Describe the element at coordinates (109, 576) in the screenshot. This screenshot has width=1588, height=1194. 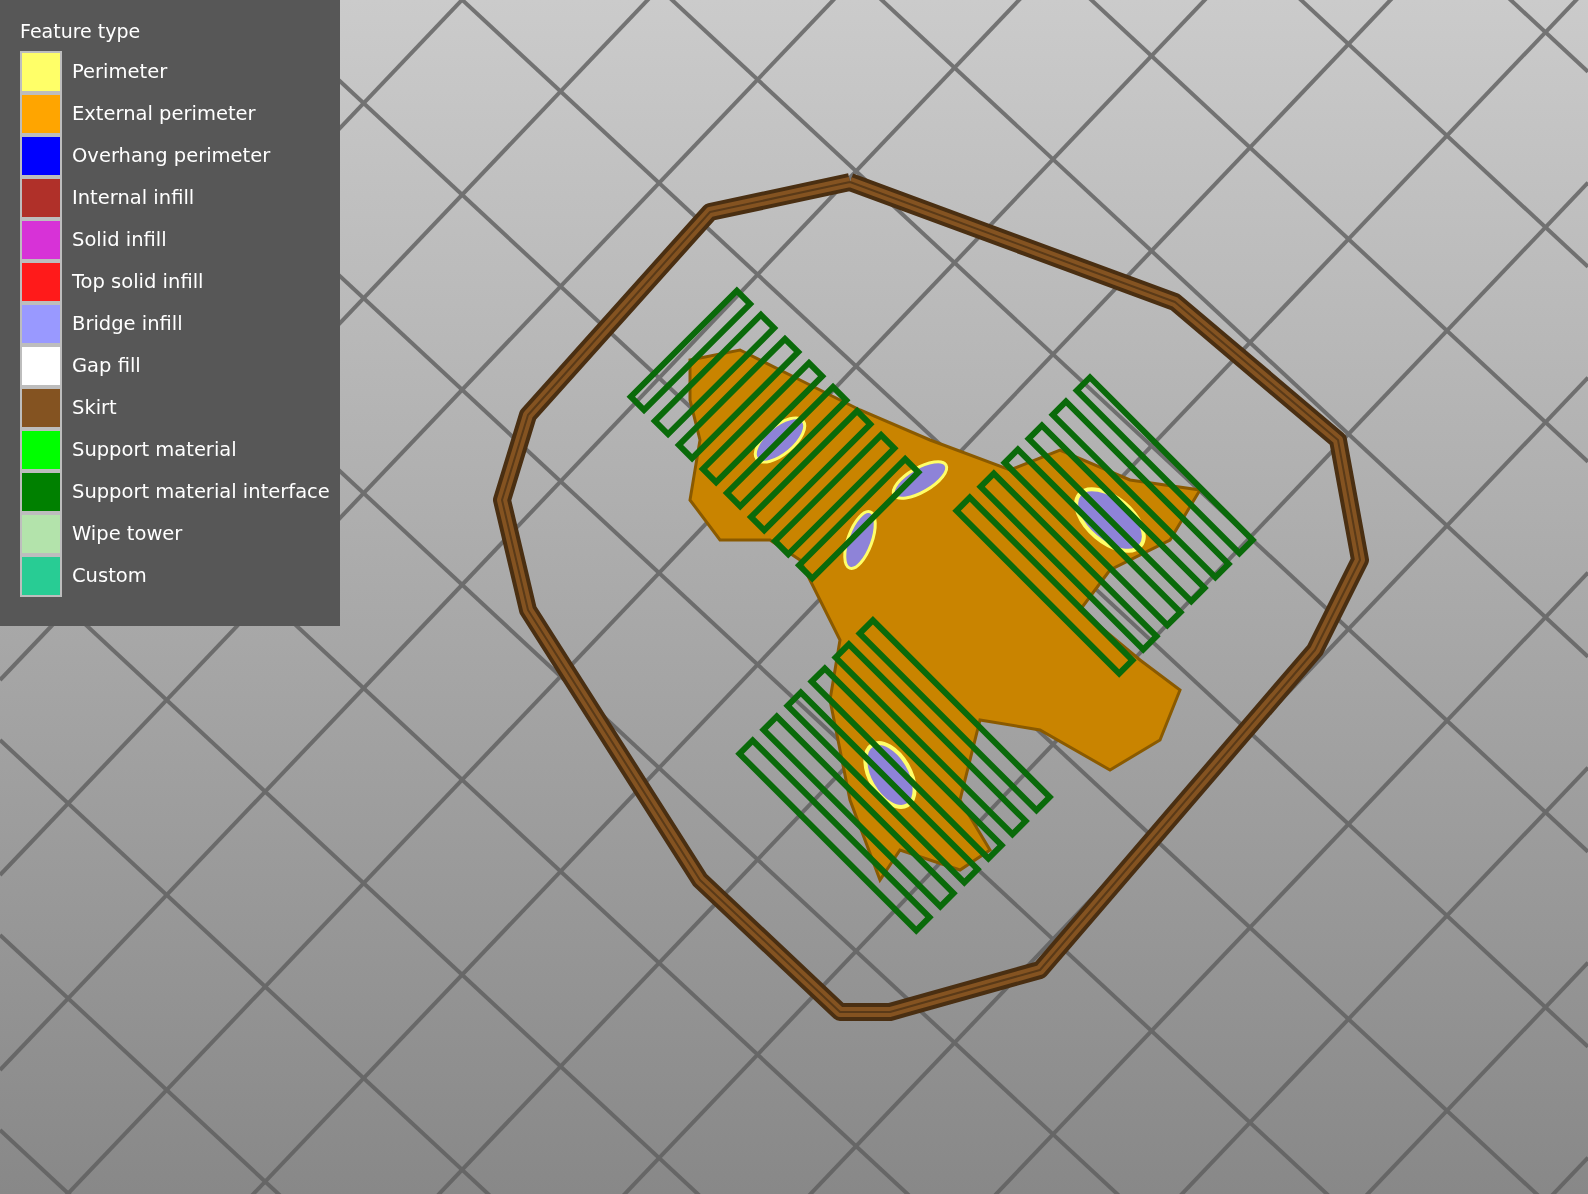
I see `legend-label: Custom` at that location.